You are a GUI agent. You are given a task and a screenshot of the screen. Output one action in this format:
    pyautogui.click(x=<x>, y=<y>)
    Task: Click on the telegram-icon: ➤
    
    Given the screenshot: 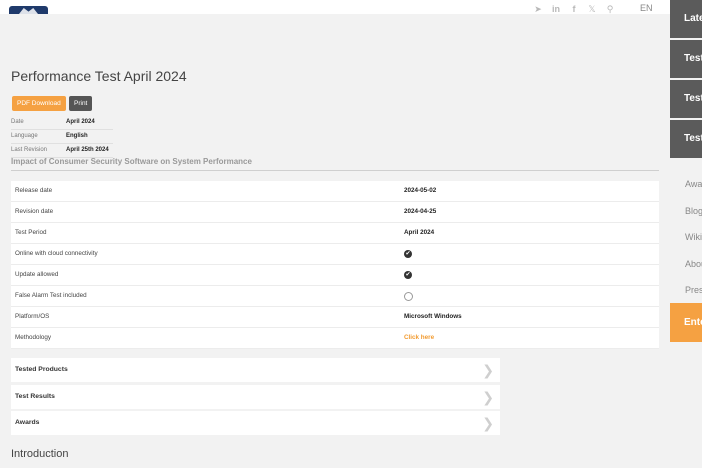 What is the action you would take?
    pyautogui.click(x=538, y=9)
    